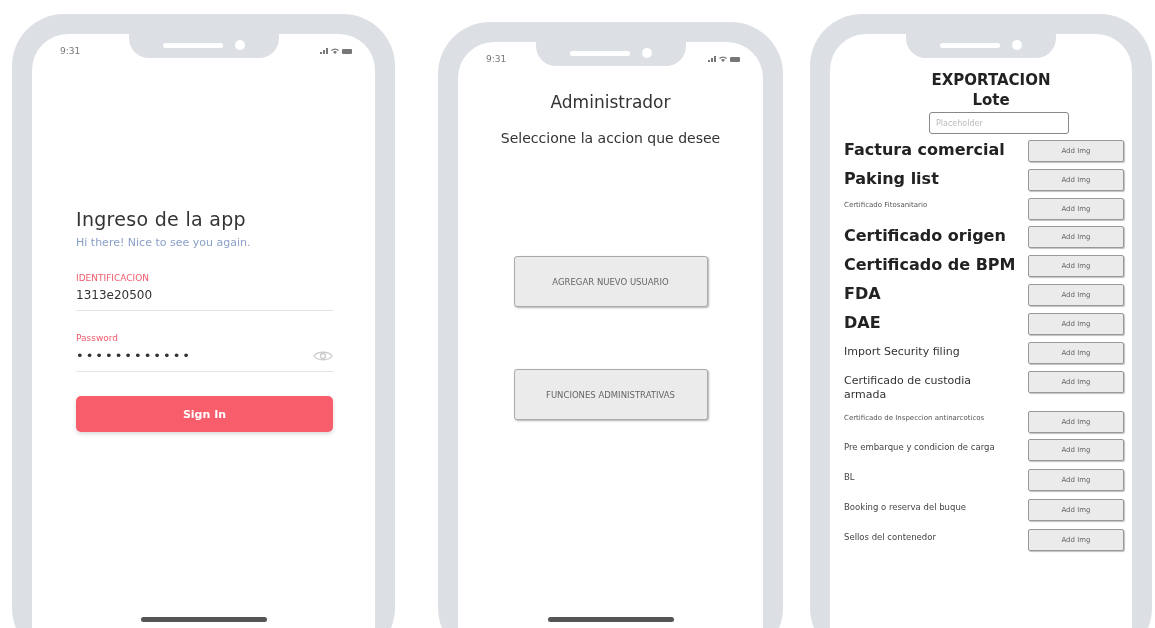  I want to click on lot-input-field: Placeholder, so click(999, 123).